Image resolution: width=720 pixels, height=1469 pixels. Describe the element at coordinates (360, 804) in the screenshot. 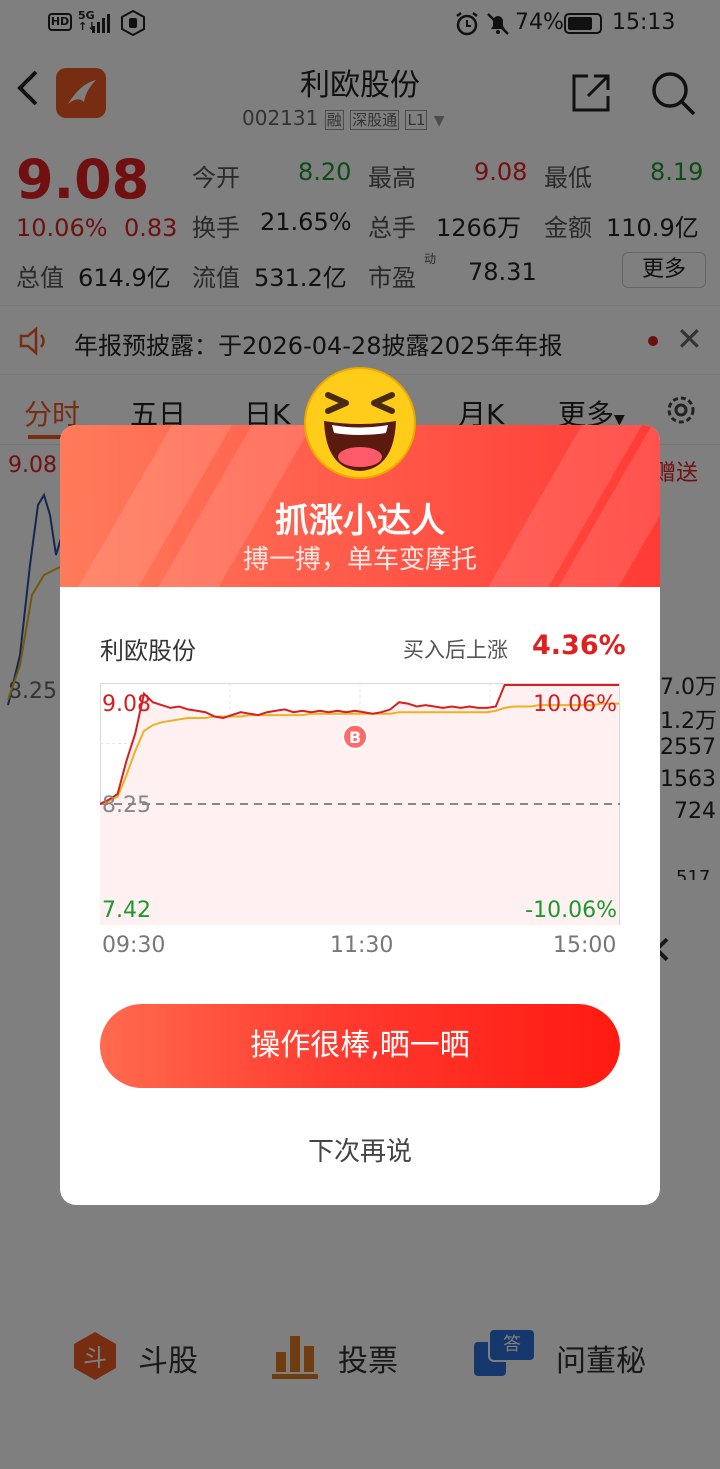

I see `intraday-chart: B 9.08 8.25 7.42 10.06% -10.06%` at that location.